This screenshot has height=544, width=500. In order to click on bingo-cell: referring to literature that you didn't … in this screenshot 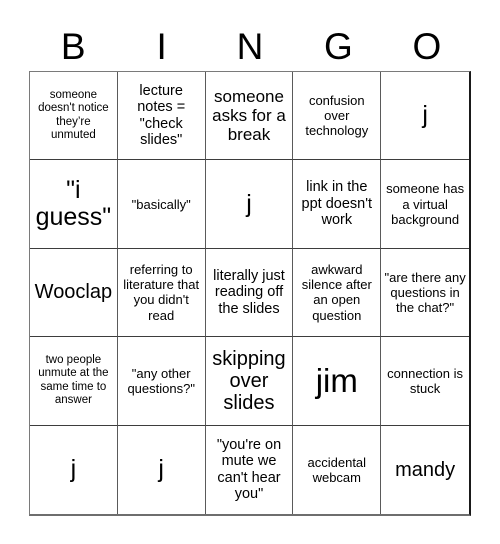, I will do `click(161, 293)`.